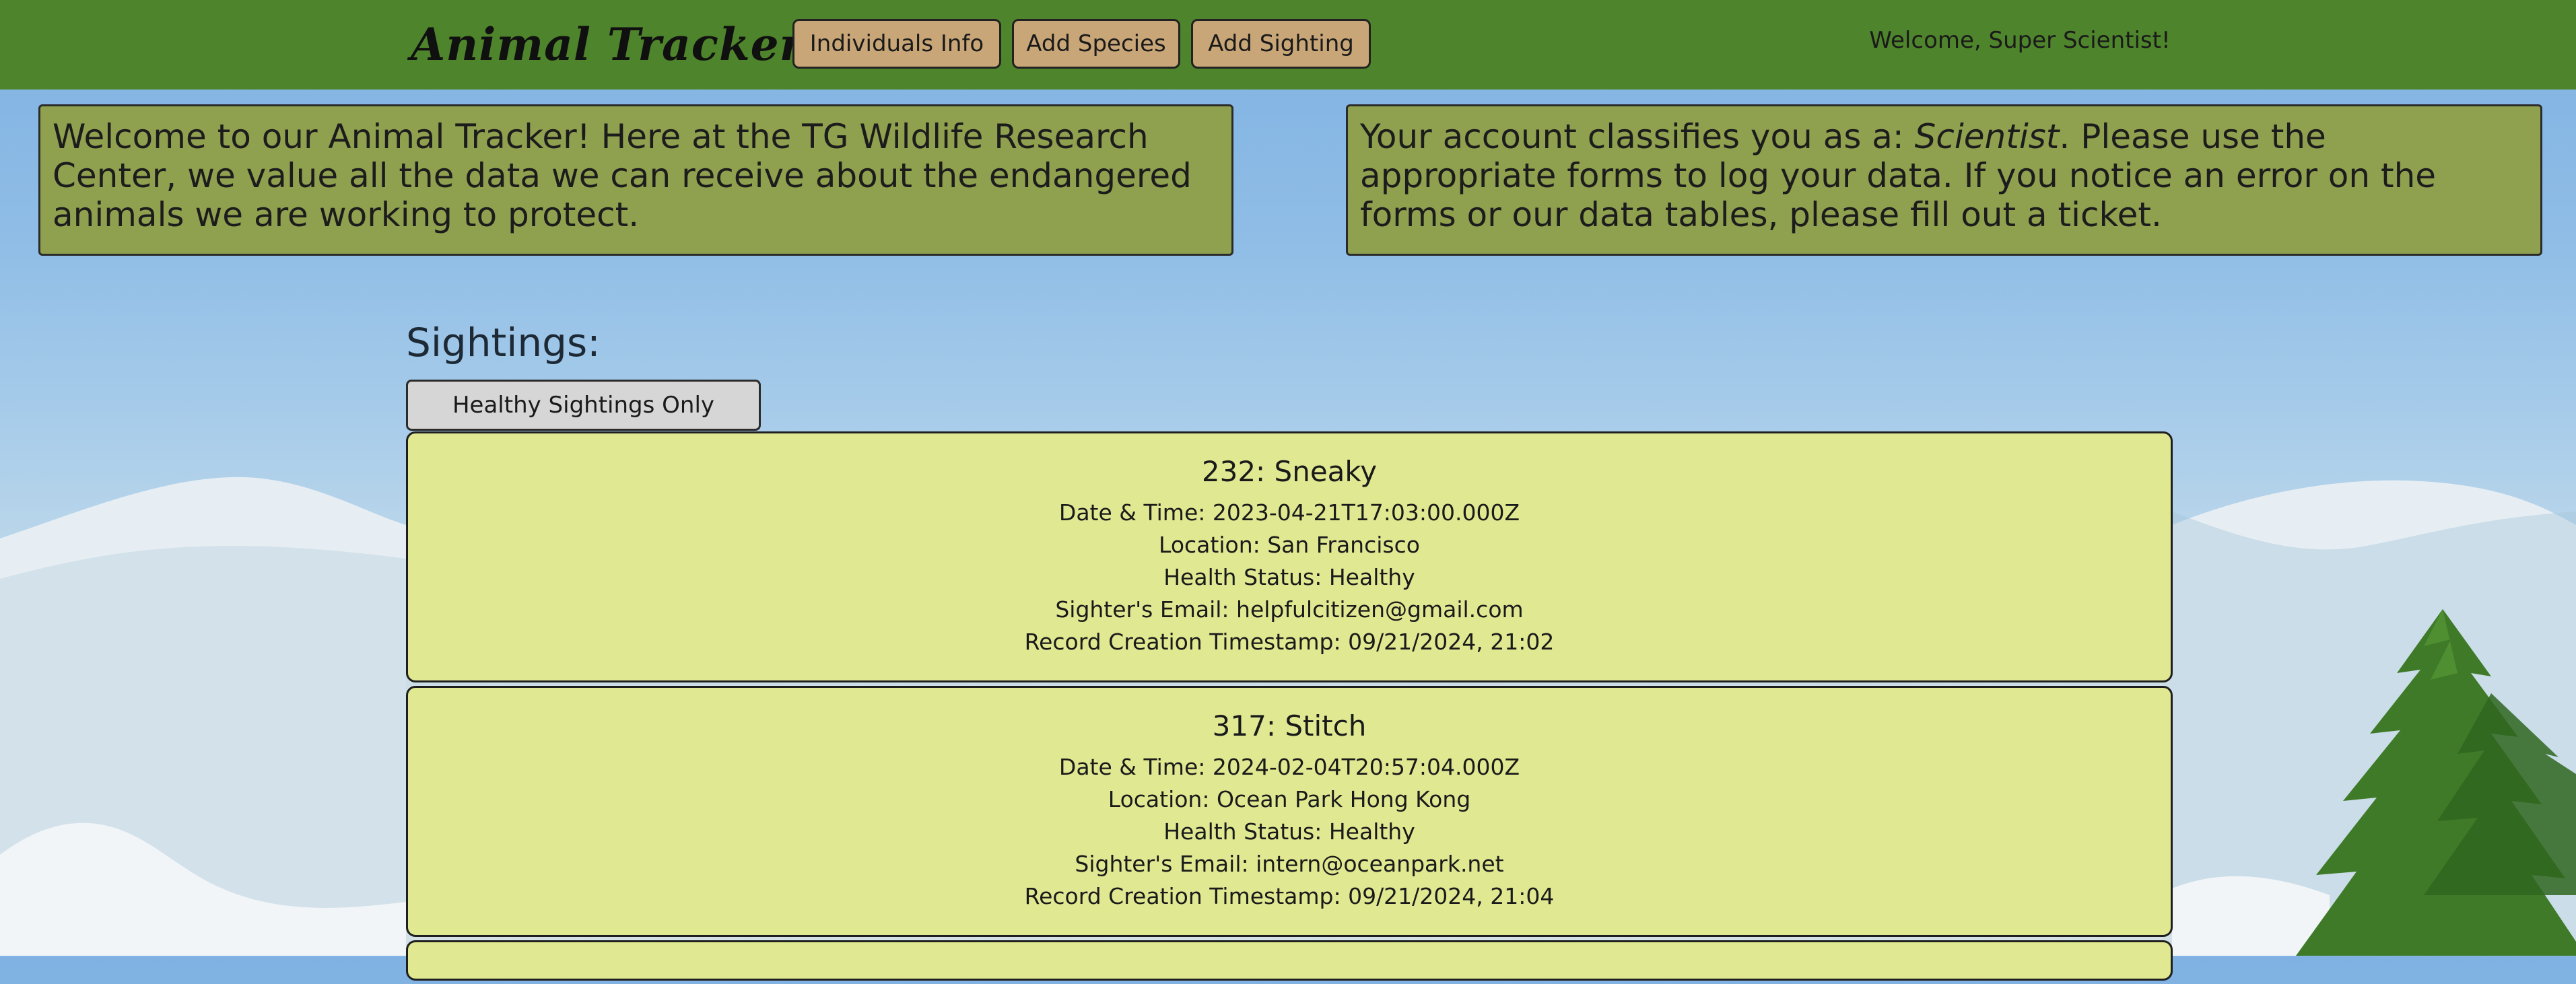 The image size is (2576, 984). I want to click on sighting-title: 232: Sneaky, so click(1289, 472).